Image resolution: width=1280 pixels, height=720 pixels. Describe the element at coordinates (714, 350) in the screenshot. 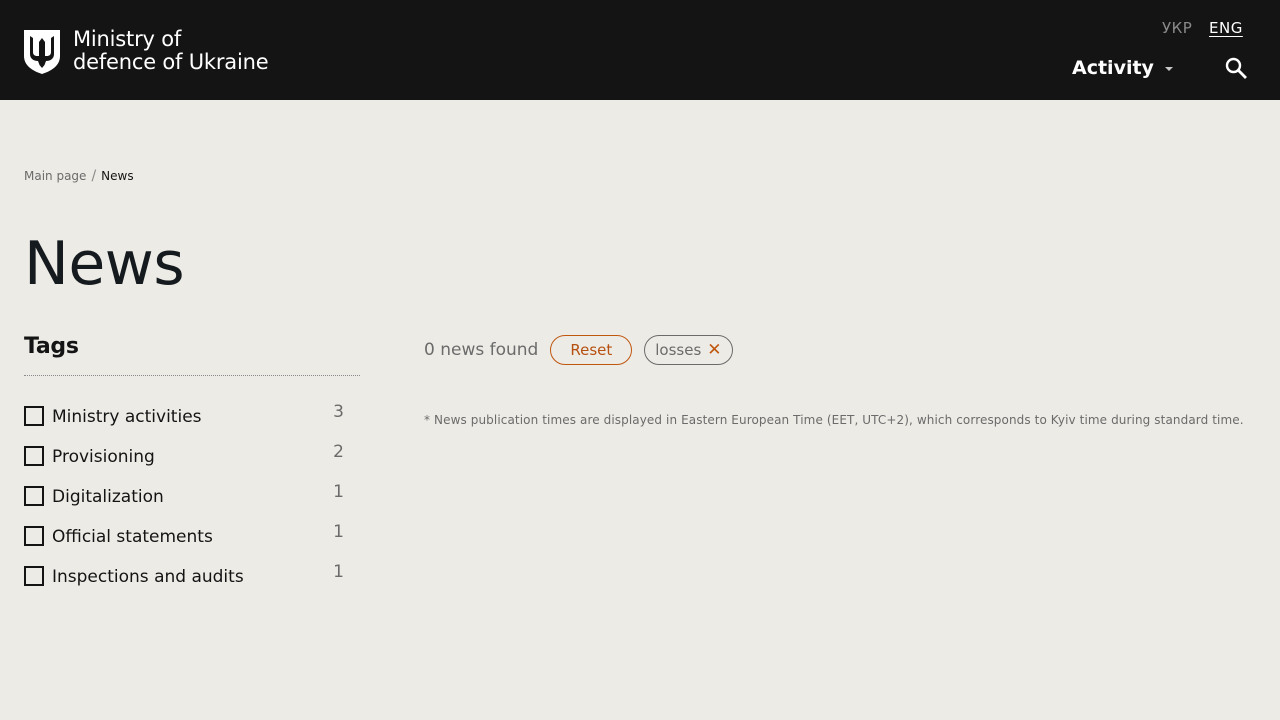

I see `close-icon: ✕` at that location.